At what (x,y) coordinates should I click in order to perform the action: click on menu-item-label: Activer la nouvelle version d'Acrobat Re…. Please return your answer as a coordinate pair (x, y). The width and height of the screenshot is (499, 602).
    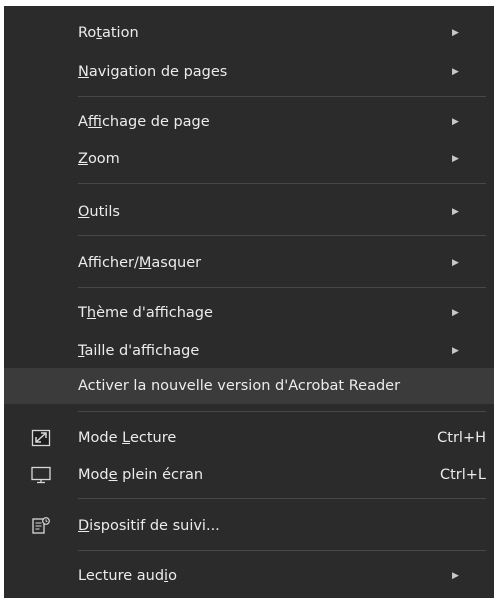
    Looking at the image, I should click on (239, 386).